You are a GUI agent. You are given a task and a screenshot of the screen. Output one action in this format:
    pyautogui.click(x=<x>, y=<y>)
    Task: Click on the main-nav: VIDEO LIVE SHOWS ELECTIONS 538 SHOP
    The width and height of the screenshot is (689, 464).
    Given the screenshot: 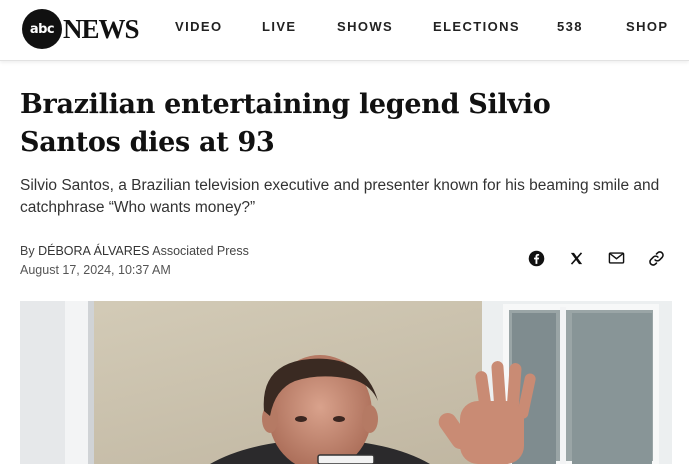 What is the action you would take?
    pyautogui.click(x=344, y=29)
    